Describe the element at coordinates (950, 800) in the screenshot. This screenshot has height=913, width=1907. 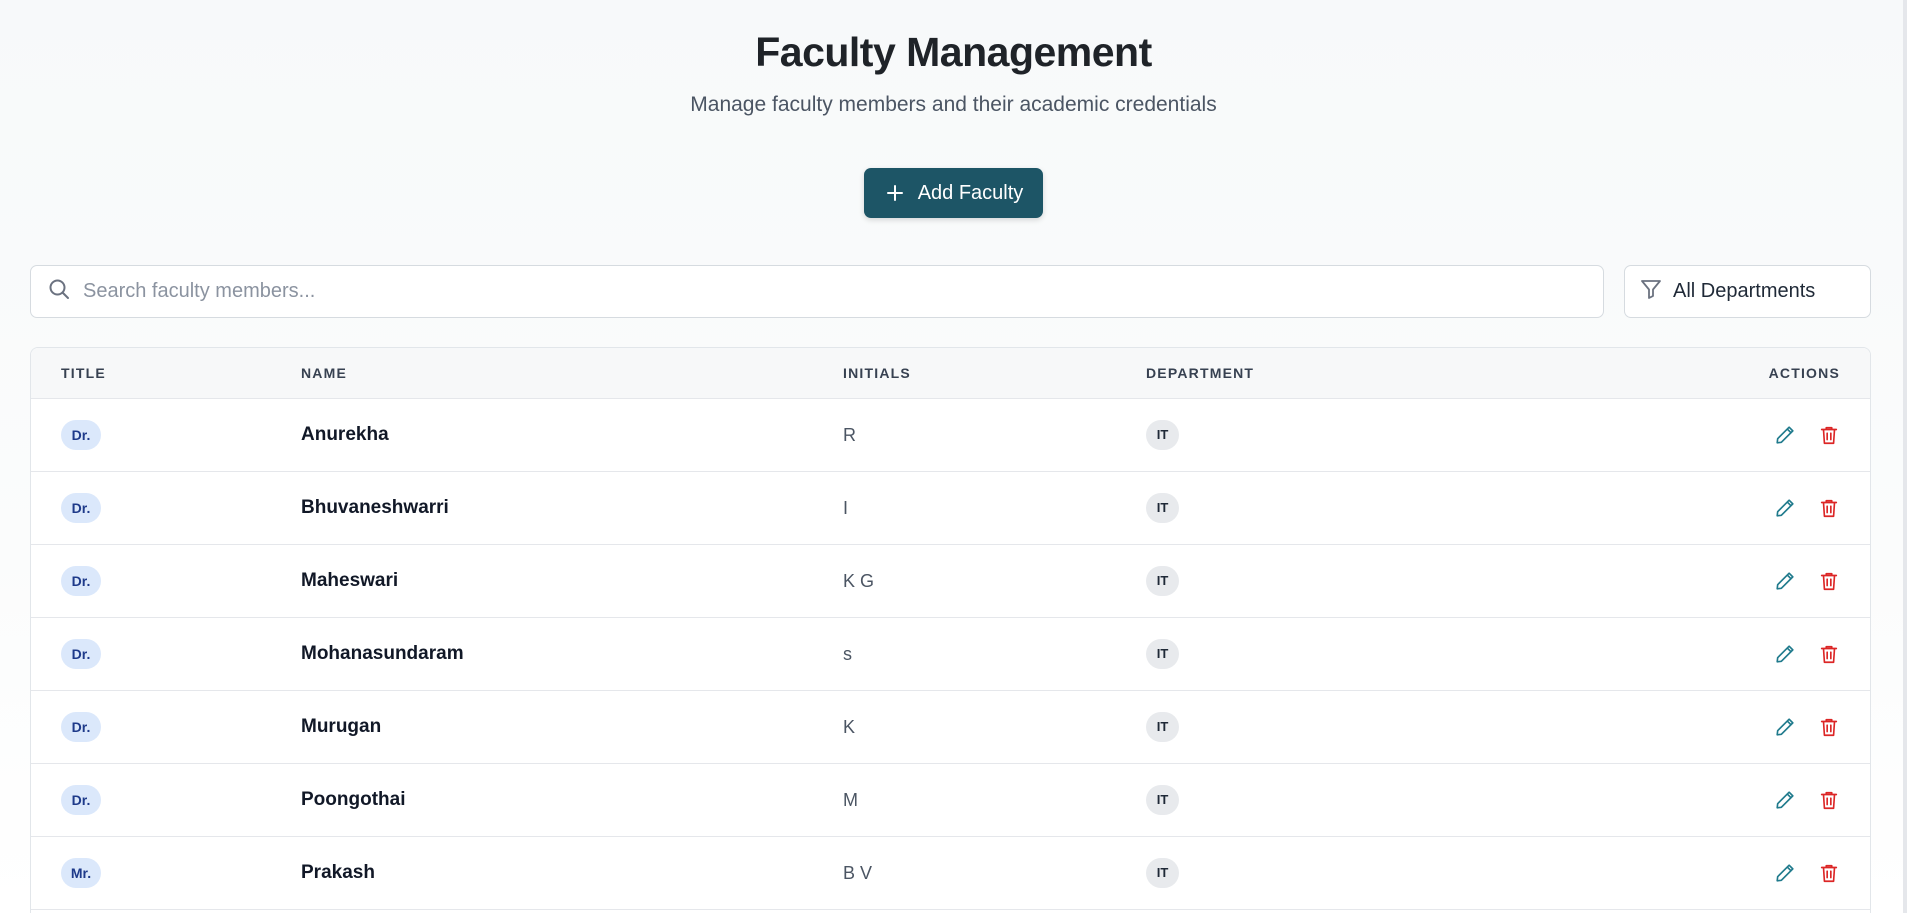
I see `table-row: Dr. Poongothai M IT` at that location.